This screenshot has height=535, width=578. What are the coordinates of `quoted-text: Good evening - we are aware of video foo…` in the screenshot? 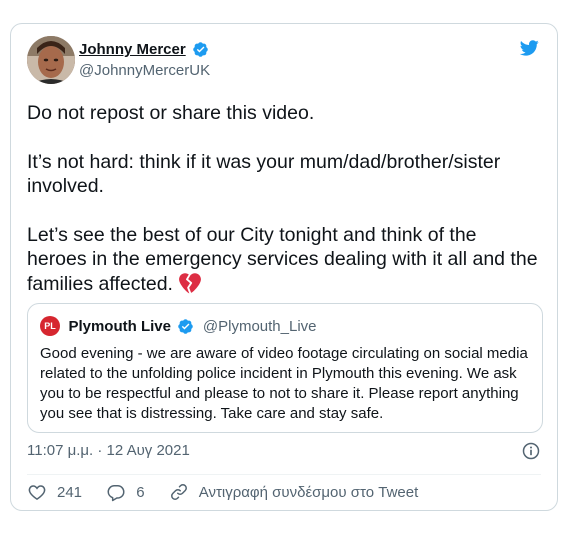 It's located at (284, 383).